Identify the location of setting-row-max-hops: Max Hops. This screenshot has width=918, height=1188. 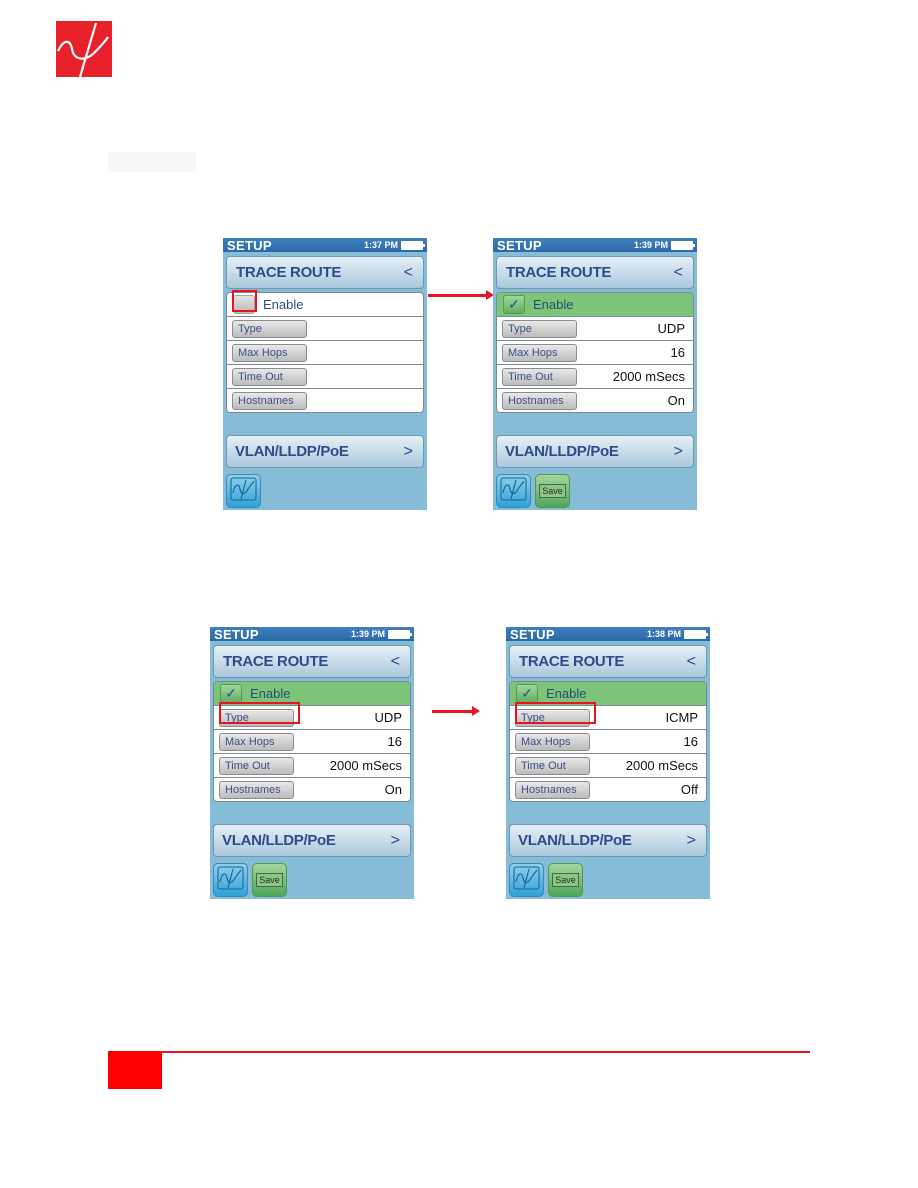
(325, 353).